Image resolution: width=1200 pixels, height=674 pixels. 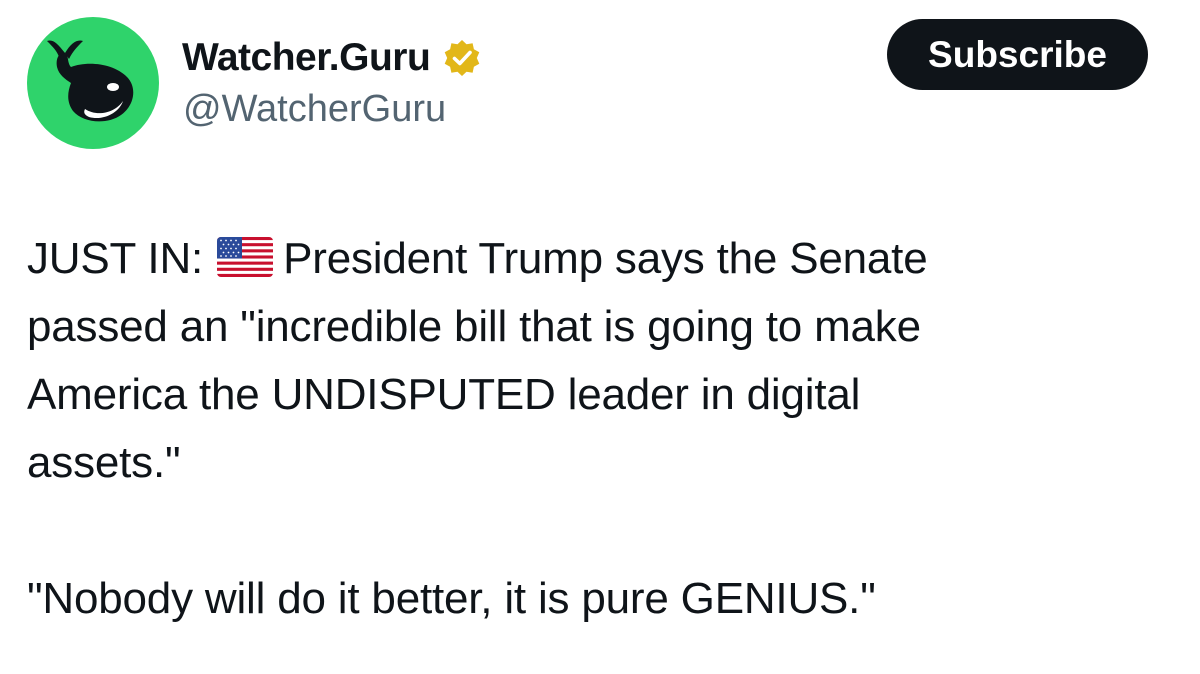 What do you see at coordinates (314, 109) in the screenshot?
I see `author-handle: @WatcherGuru` at bounding box center [314, 109].